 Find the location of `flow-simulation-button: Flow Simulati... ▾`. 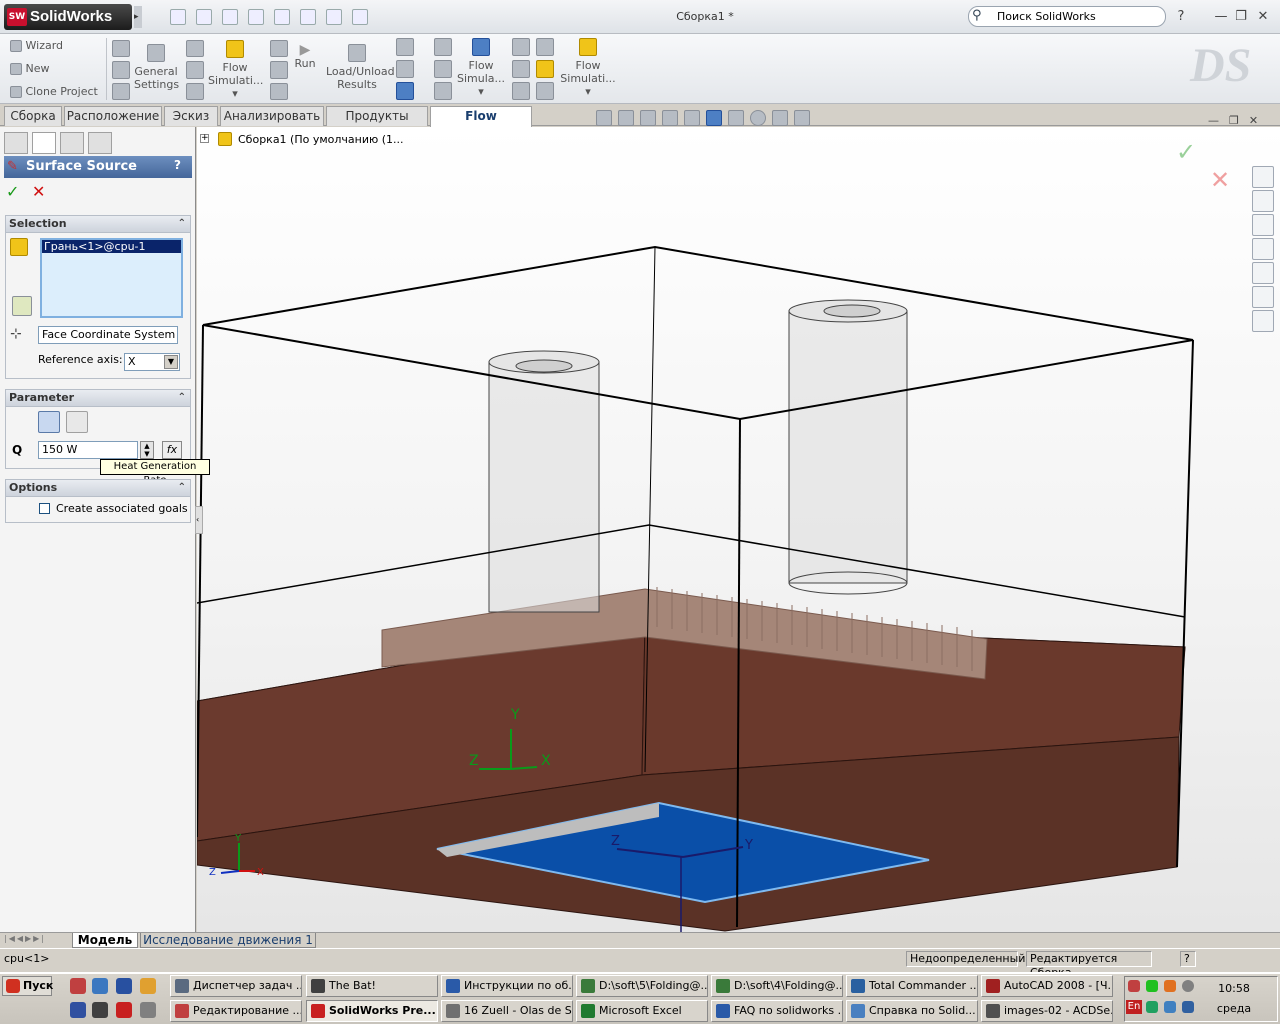

flow-simulation-button: Flow Simulati... ▾ is located at coordinates (235, 70).